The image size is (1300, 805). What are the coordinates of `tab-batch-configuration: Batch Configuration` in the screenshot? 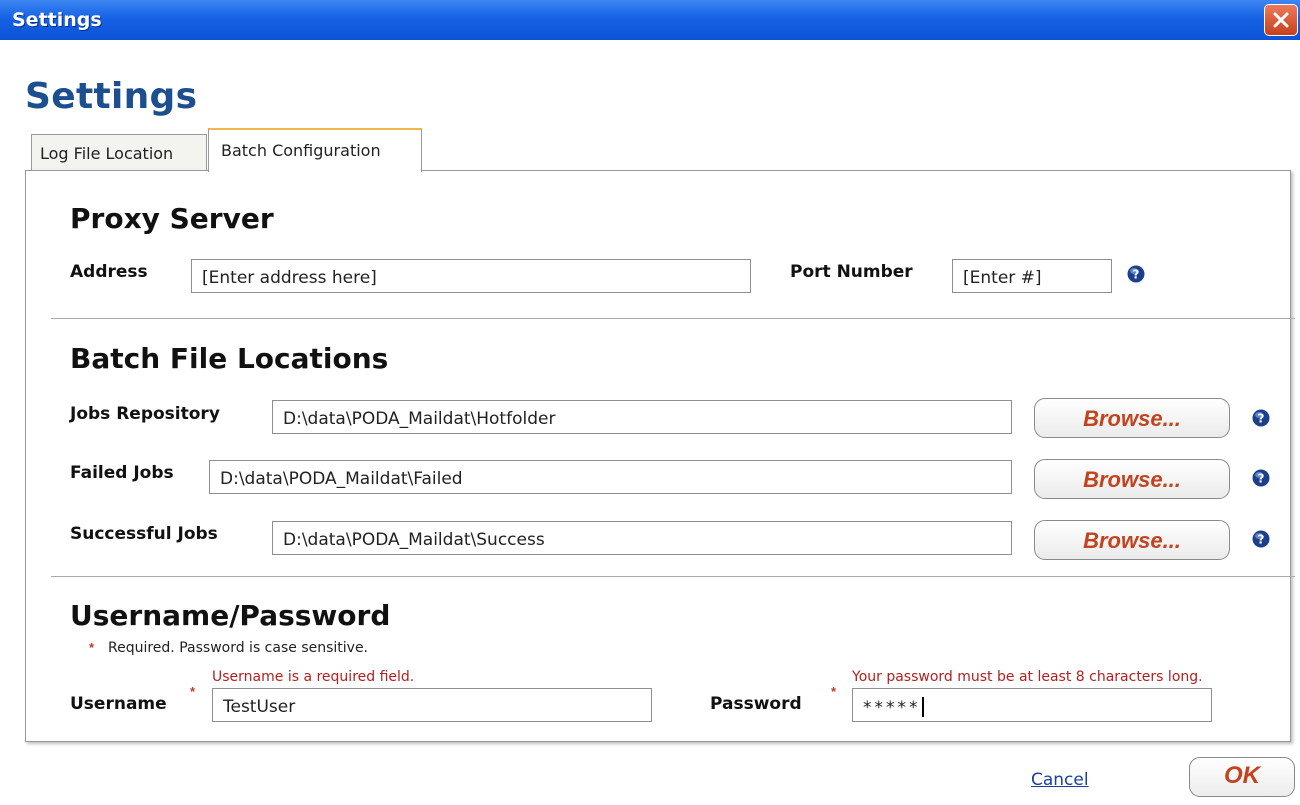 It's located at (315, 150).